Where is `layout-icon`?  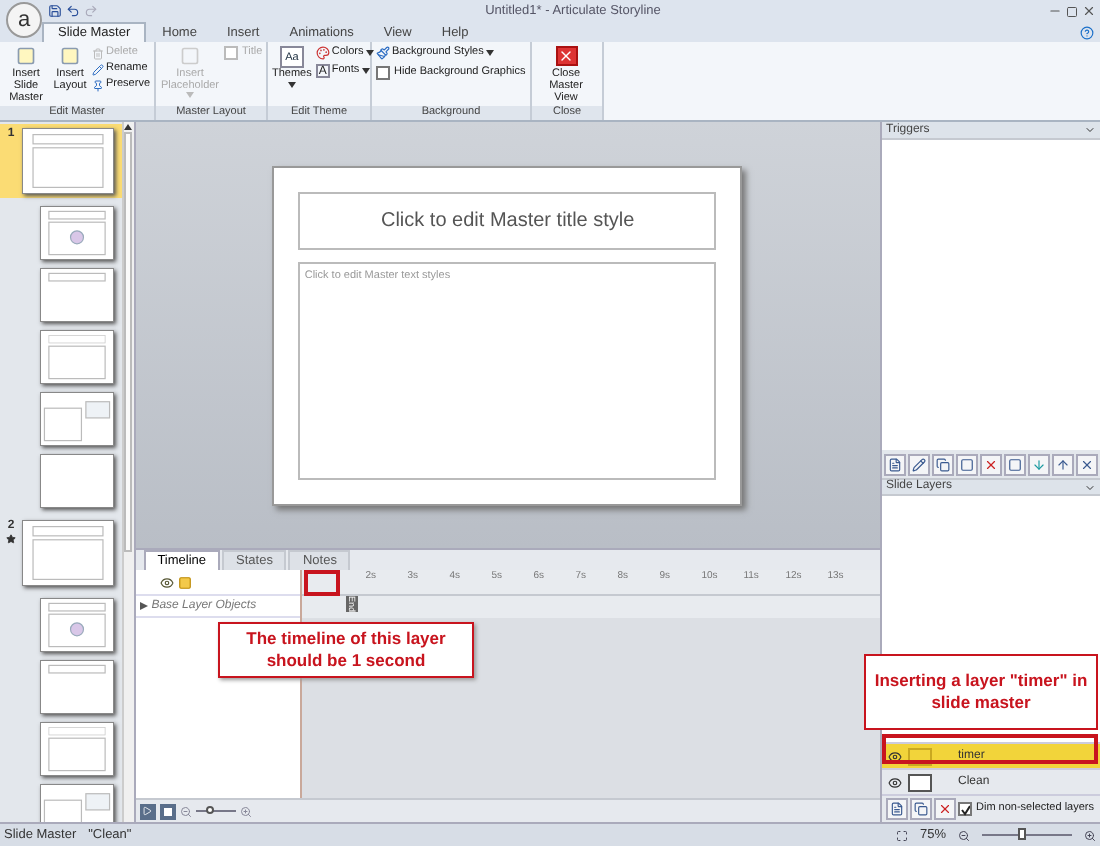 layout-icon is located at coordinates (70, 56).